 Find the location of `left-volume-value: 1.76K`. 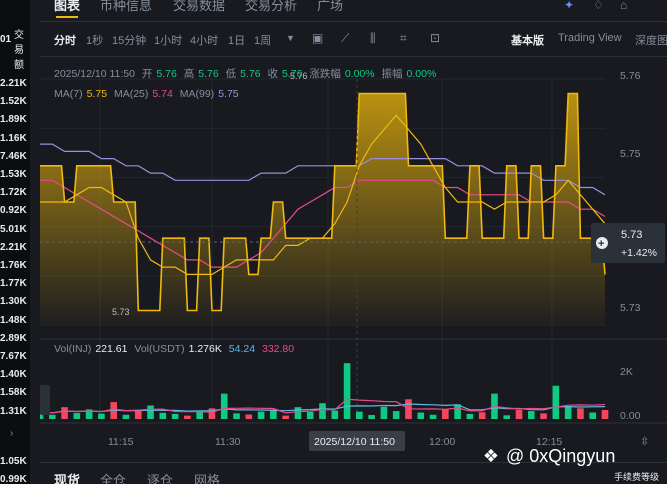

left-volume-value: 1.76K is located at coordinates (13, 265).